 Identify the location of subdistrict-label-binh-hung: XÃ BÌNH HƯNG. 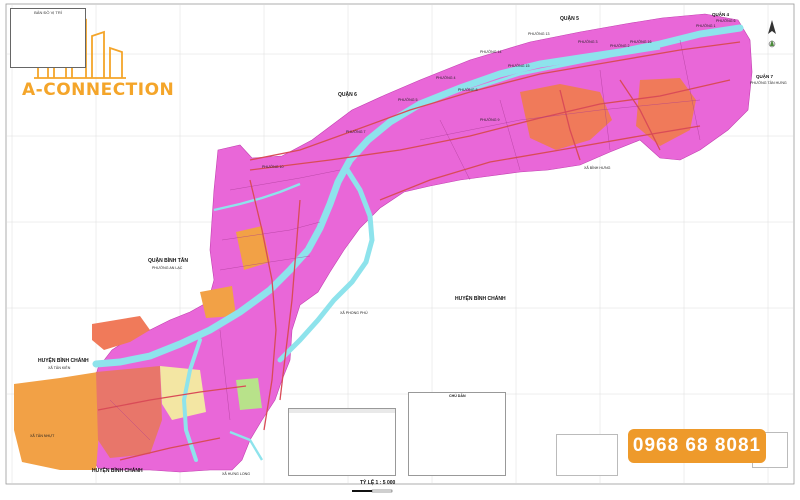
(597, 168).